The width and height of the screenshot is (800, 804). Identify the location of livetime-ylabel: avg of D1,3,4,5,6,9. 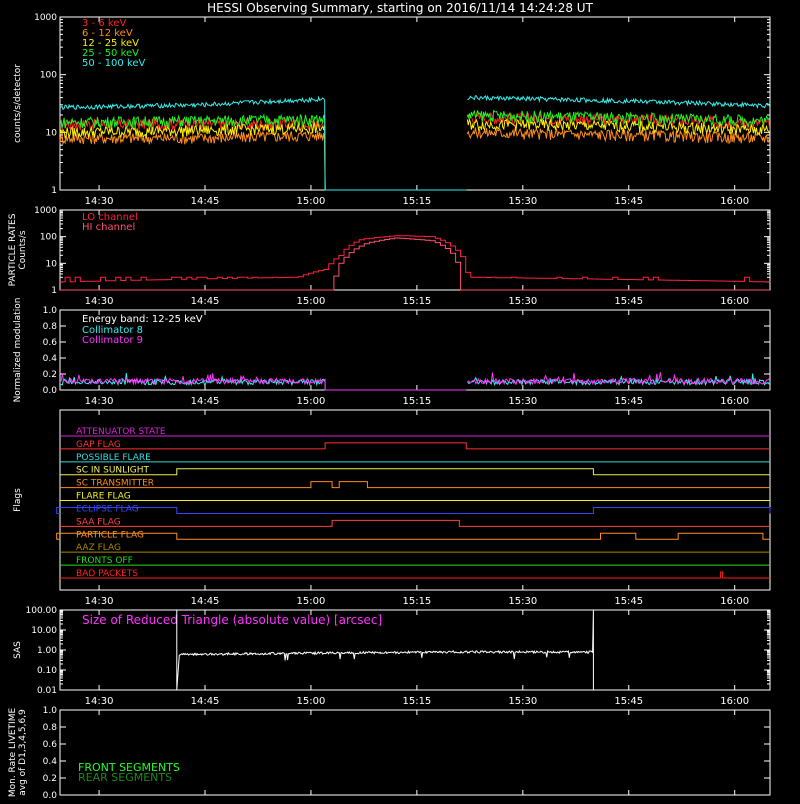
(23, 752).